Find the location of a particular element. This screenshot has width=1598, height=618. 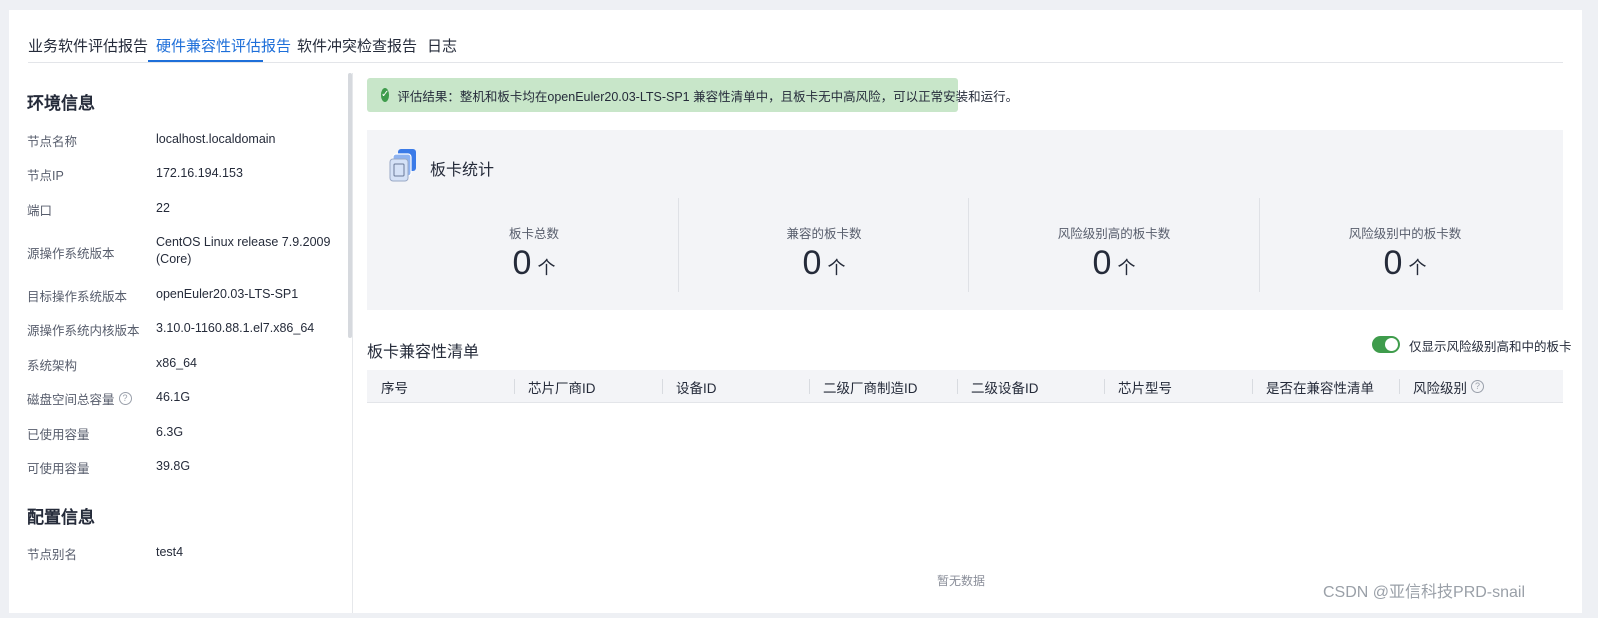

check-circle-icon: ✓ is located at coordinates (385, 95).